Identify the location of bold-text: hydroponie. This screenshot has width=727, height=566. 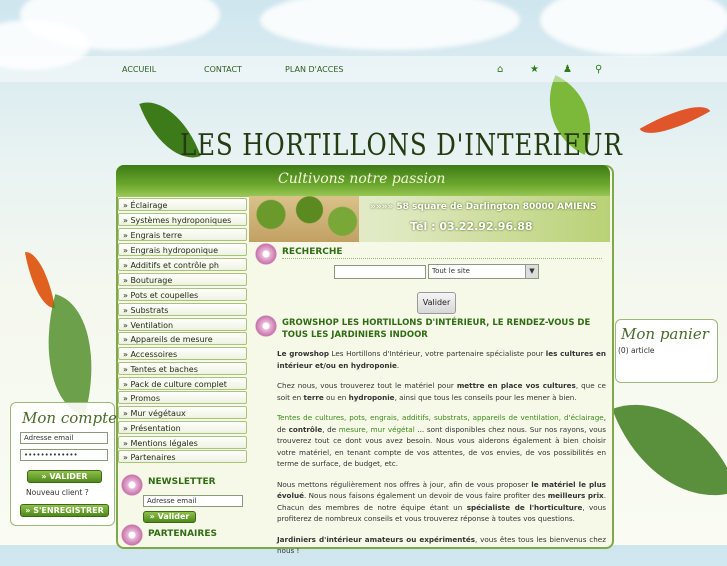
(371, 397).